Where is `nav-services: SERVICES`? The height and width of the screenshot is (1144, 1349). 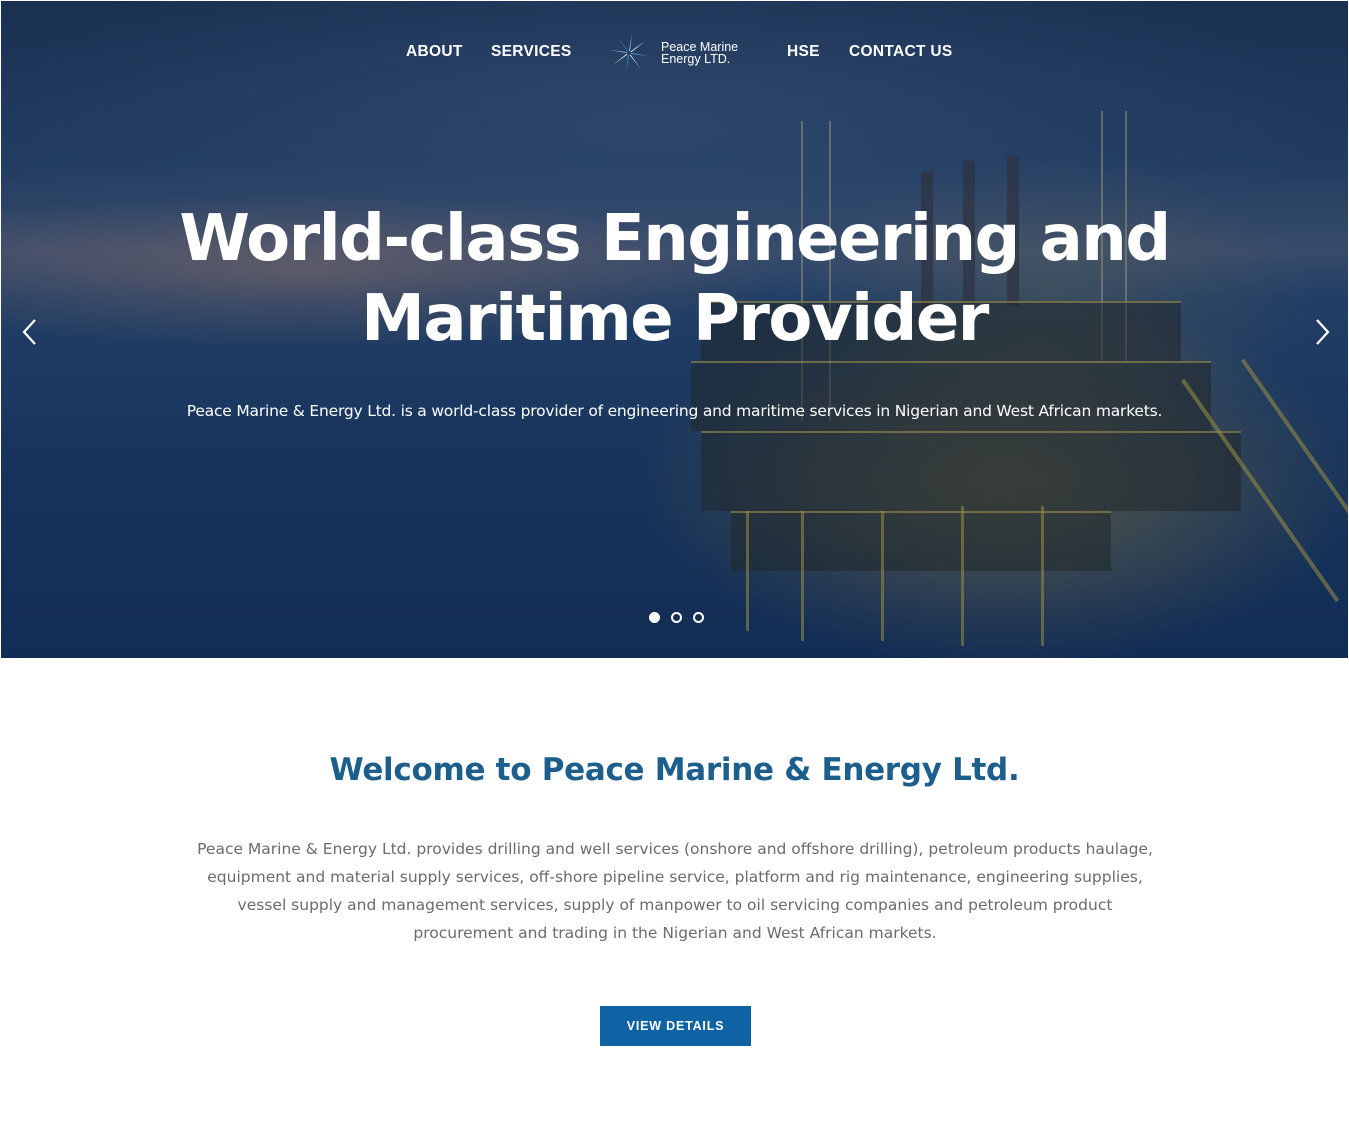
nav-services: SERVICES is located at coordinates (531, 52).